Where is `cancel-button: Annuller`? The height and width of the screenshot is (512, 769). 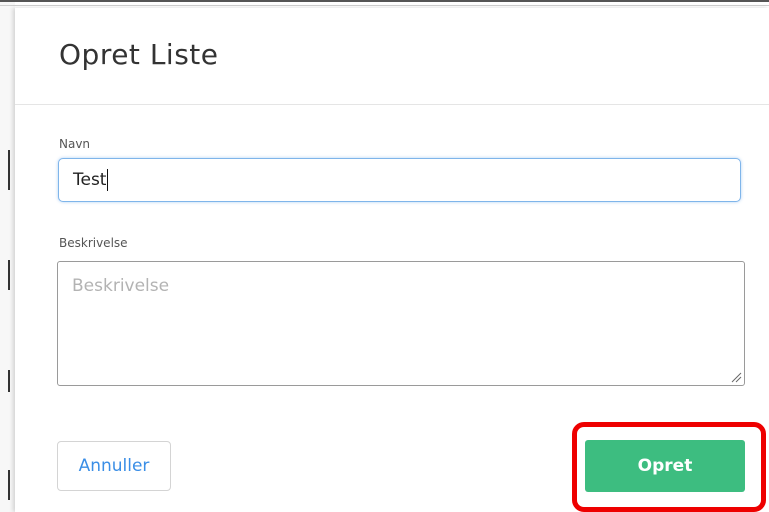
cancel-button: Annuller is located at coordinates (114, 466).